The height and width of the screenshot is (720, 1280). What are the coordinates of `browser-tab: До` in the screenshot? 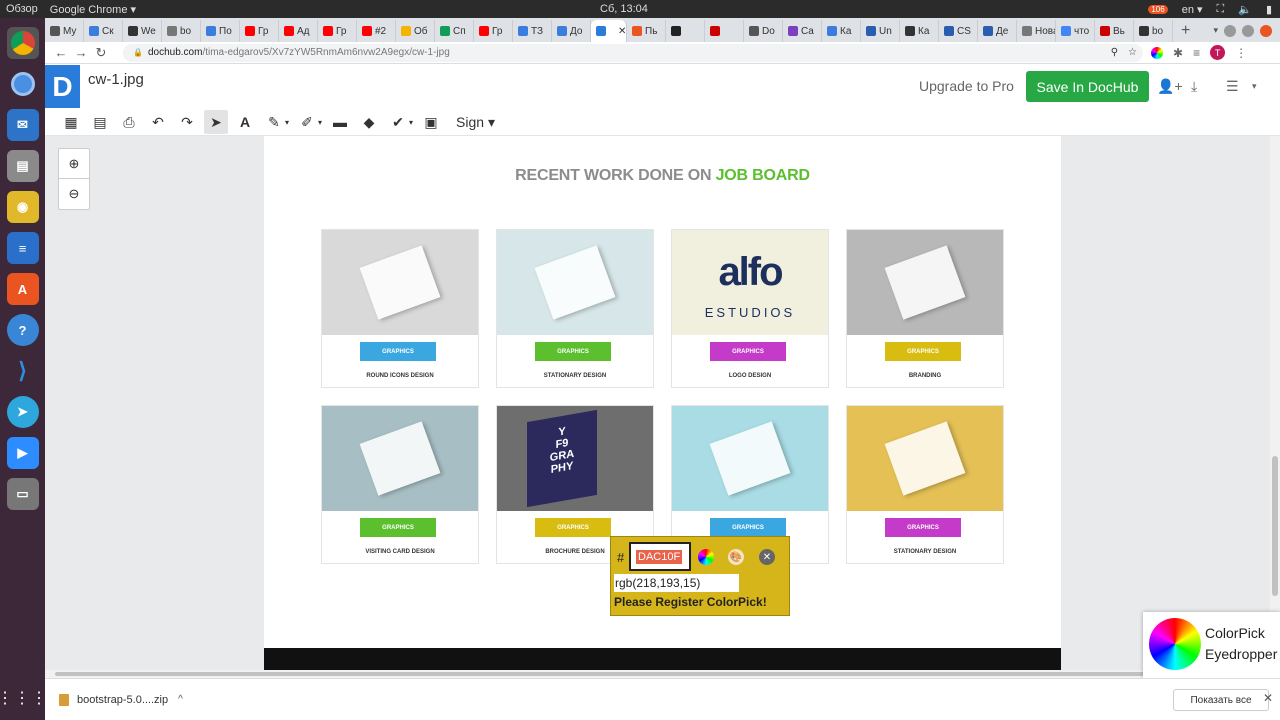 It's located at (571, 31).